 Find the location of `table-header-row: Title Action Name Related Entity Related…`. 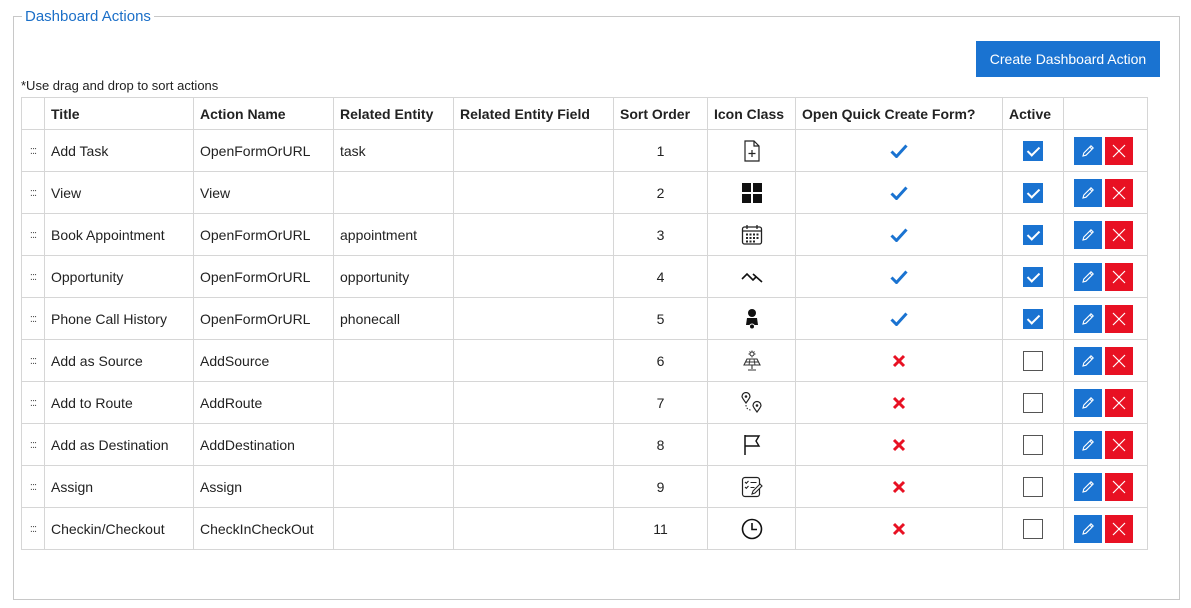

table-header-row: Title Action Name Related Entity Related… is located at coordinates (584, 113).